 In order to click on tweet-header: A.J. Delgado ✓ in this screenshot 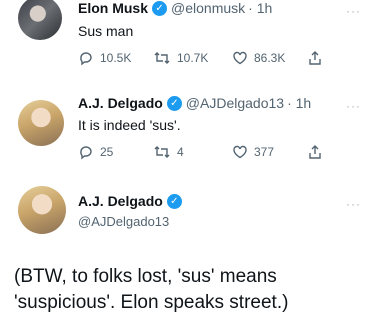, I will do `click(132, 201)`.